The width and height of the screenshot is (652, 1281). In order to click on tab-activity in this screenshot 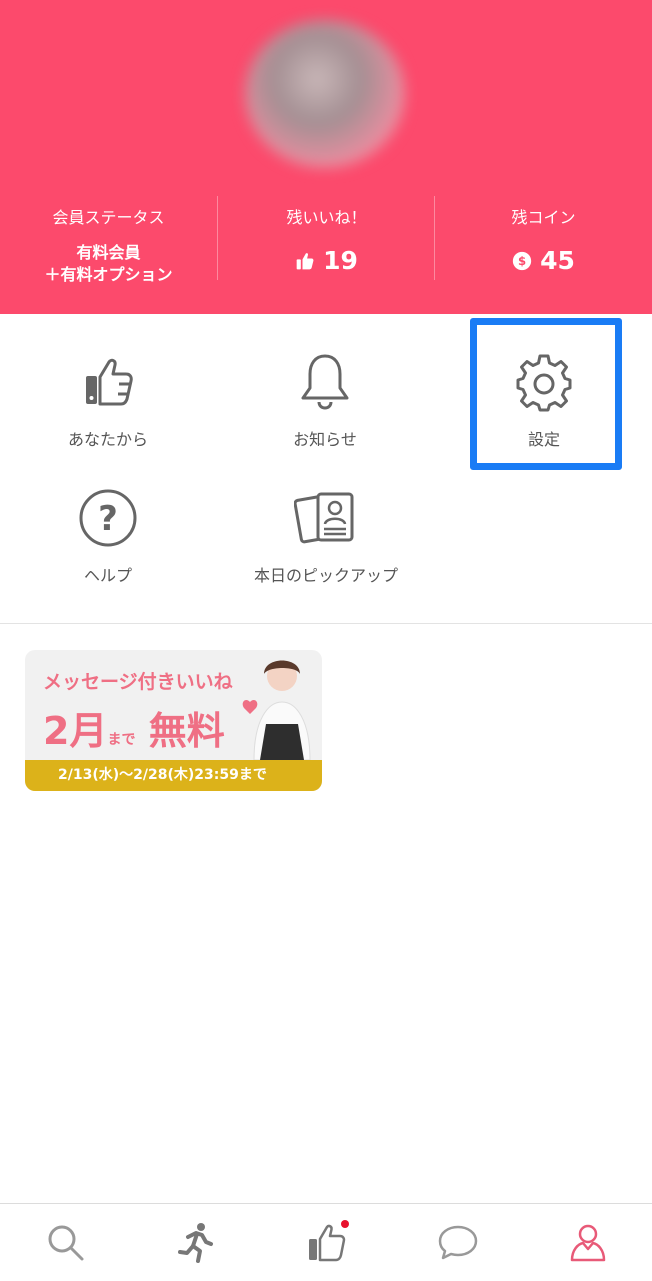, I will do `click(196, 1242)`.